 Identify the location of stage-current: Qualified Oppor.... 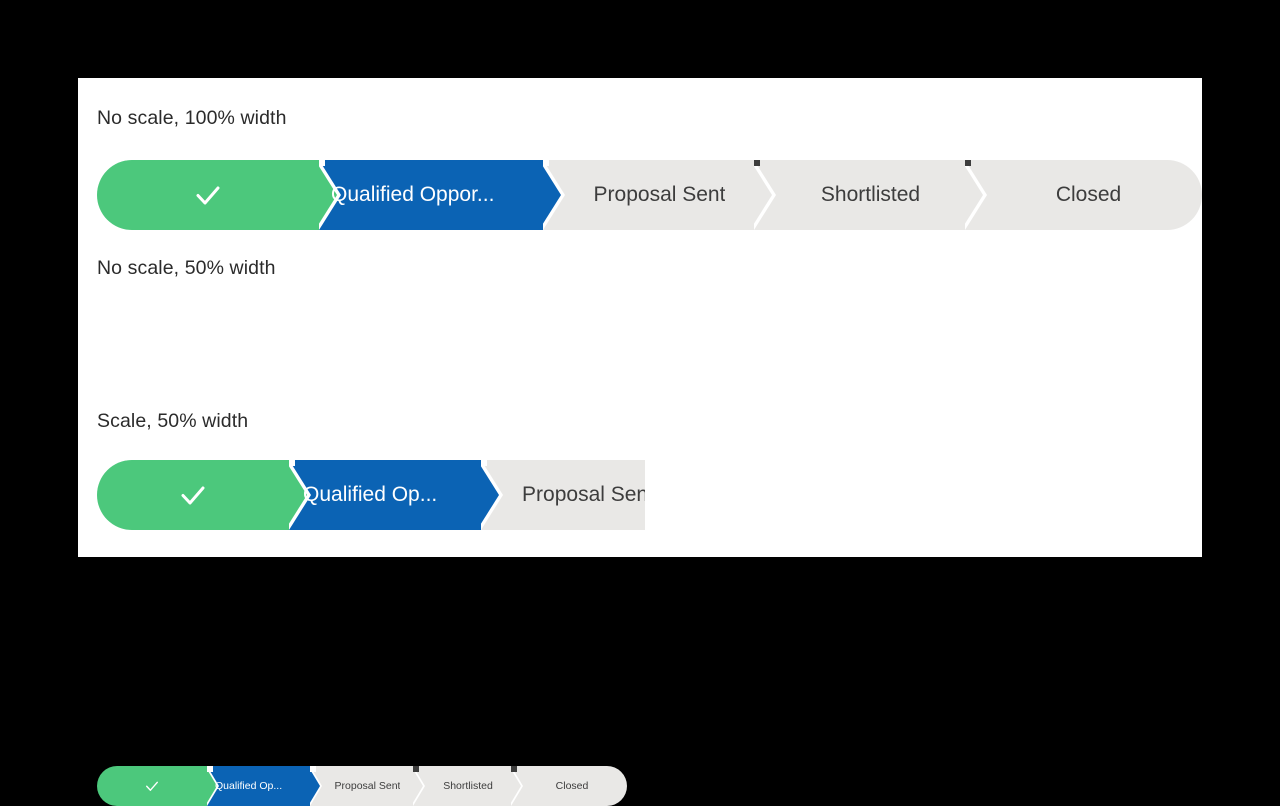
(442, 195).